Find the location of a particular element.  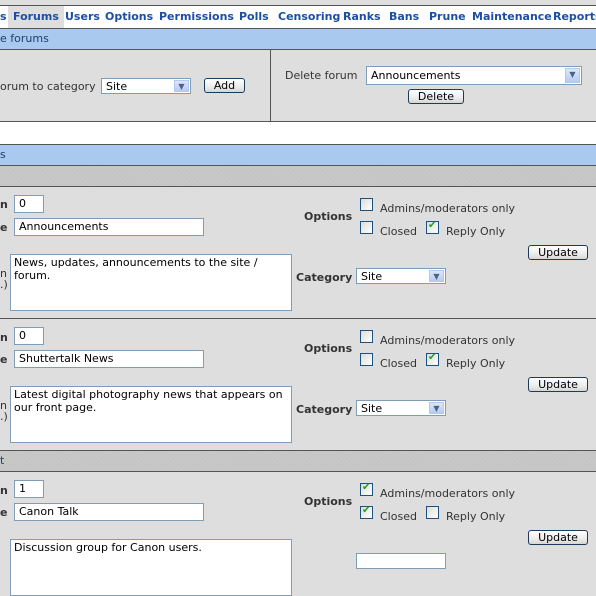

description-textarea: Discussion group for Canon users. is located at coordinates (151, 567).